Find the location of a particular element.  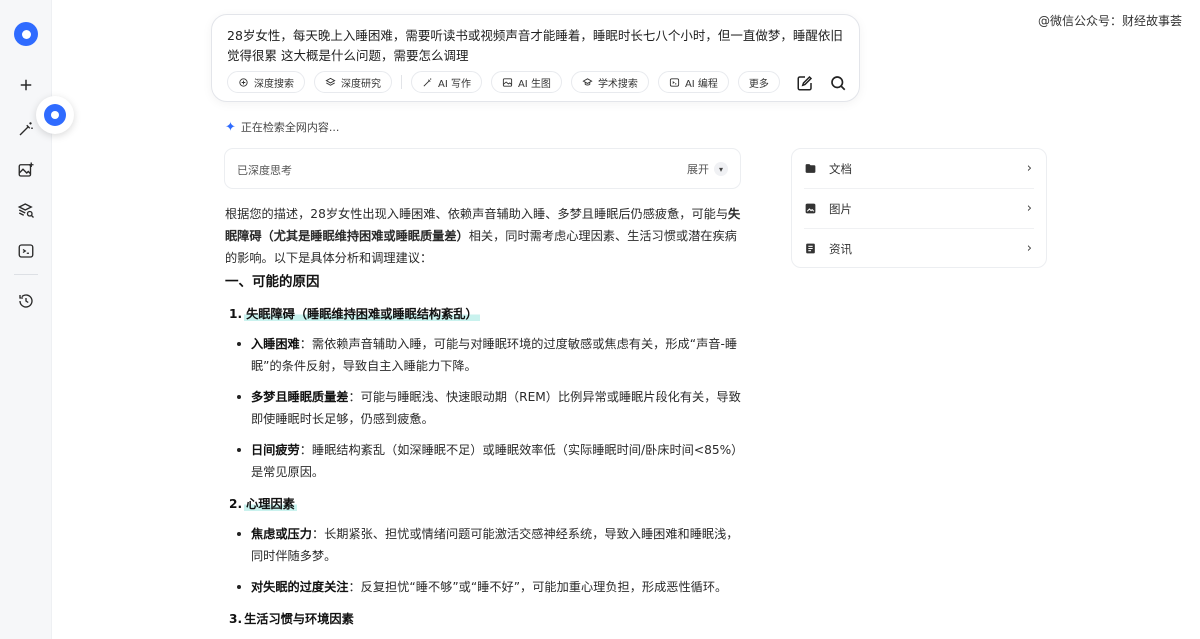

tool-ai-image: AI 生图 is located at coordinates (526, 82).